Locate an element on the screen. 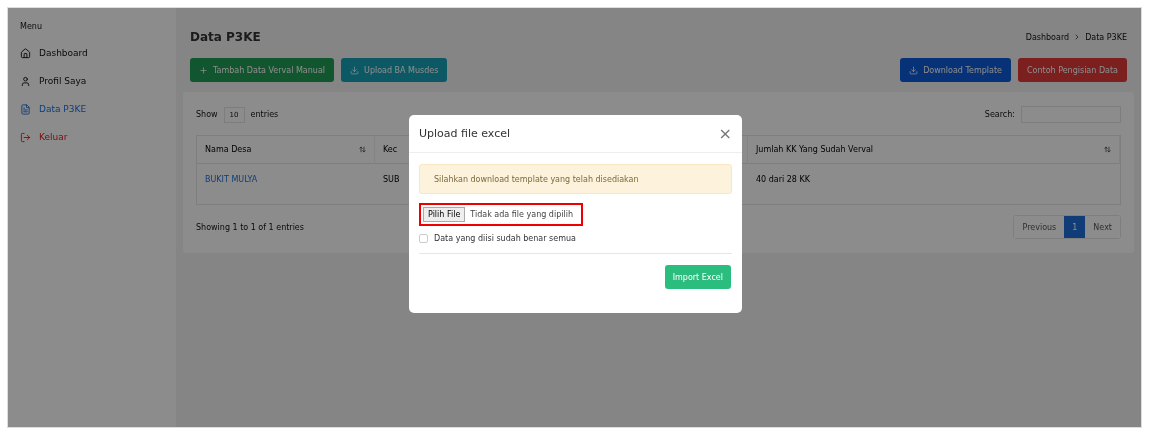  choose-file-button: Pilih File is located at coordinates (444, 214).